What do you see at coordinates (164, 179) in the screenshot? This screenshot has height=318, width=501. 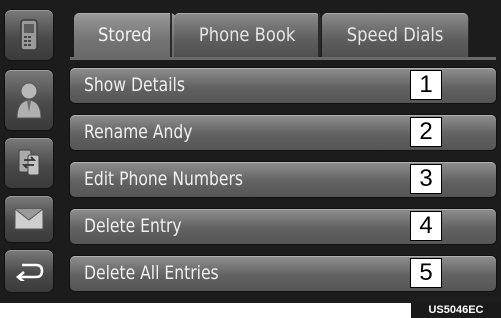 I see `edit-phone-numbers-label: Edit Phone Numbers` at bounding box center [164, 179].